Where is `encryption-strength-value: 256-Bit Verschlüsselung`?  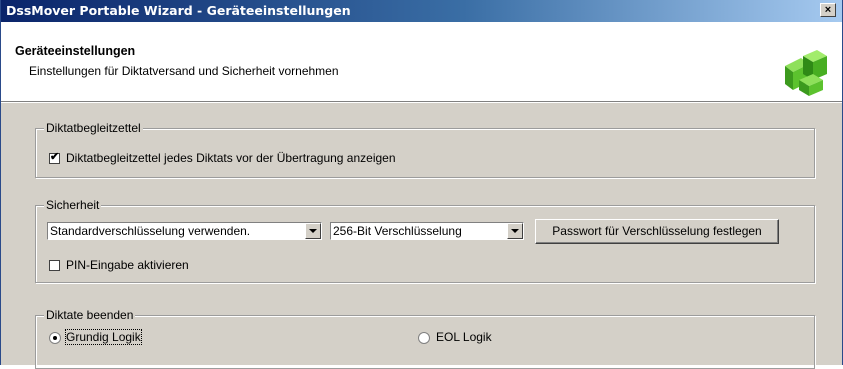 encryption-strength-value: 256-Bit Verschlüsselung is located at coordinates (397, 231).